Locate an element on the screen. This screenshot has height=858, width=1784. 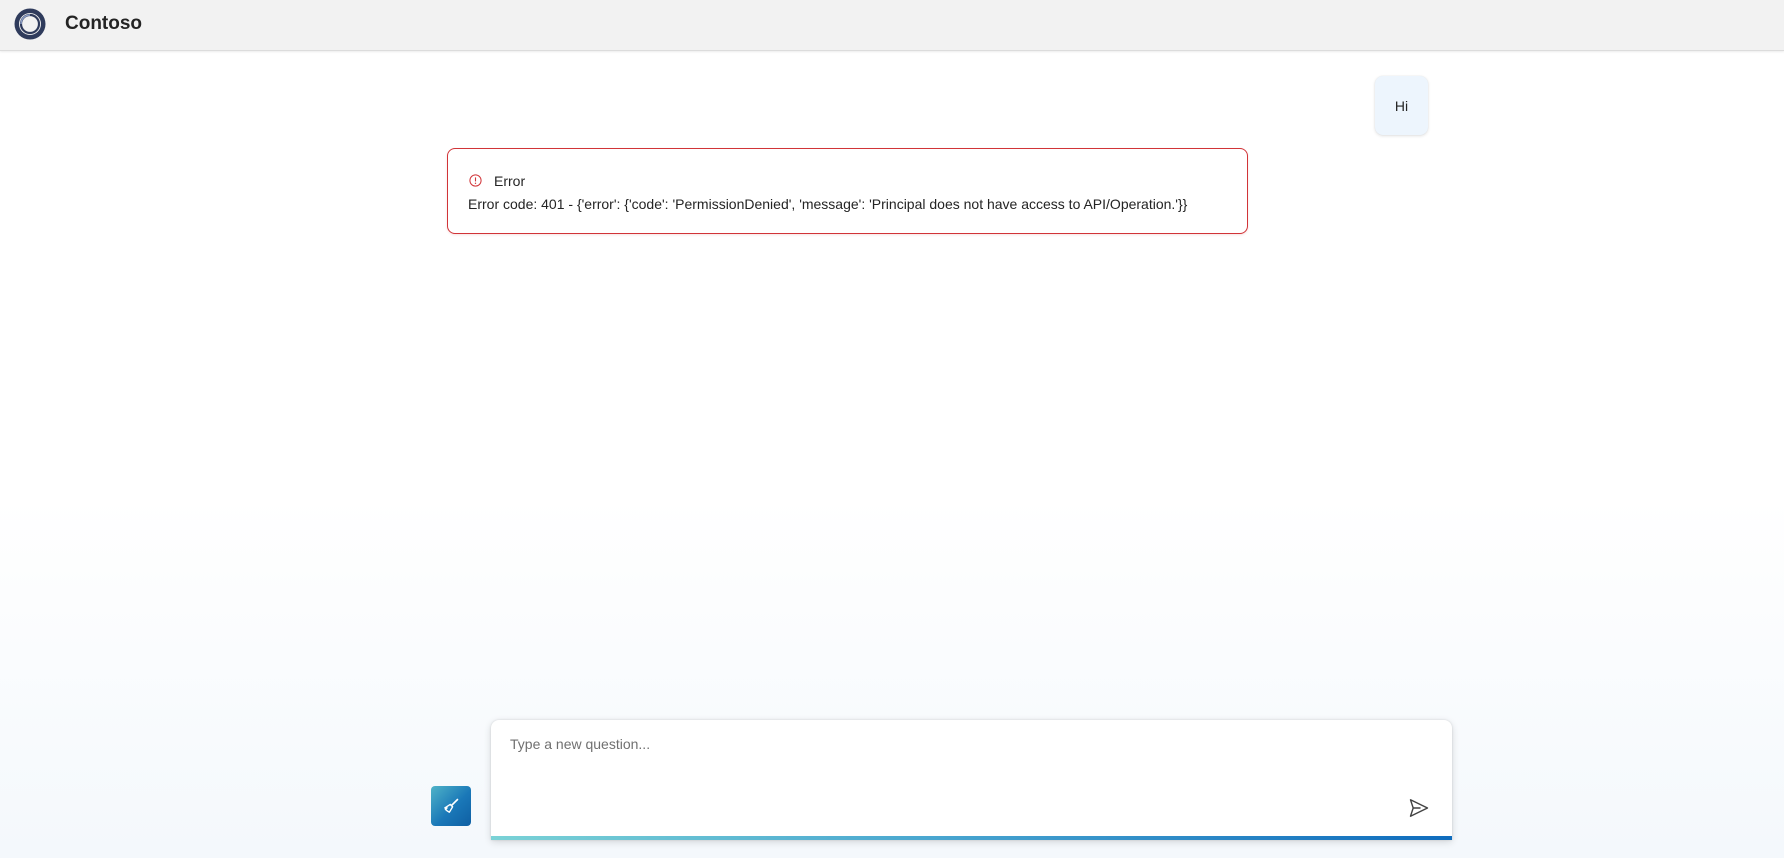
contoso-logo-icon is located at coordinates (30, 24).